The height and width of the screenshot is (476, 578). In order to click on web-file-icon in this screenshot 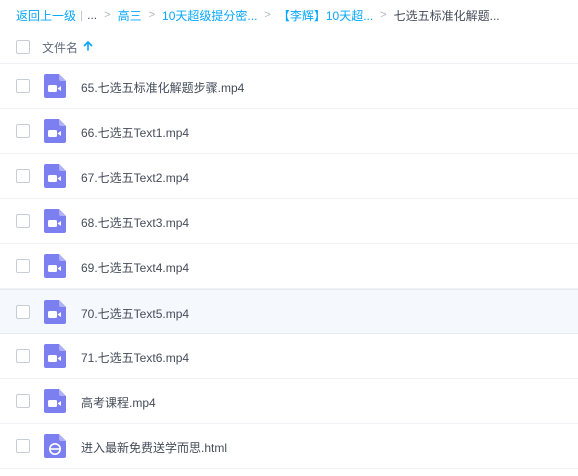, I will do `click(55, 446)`.